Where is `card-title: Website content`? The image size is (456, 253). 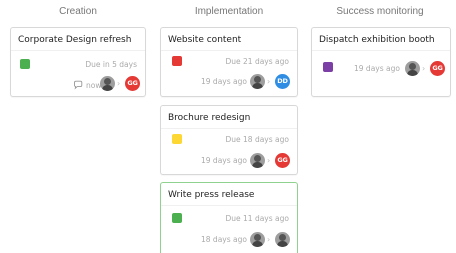 card-title: Website content is located at coordinates (205, 40).